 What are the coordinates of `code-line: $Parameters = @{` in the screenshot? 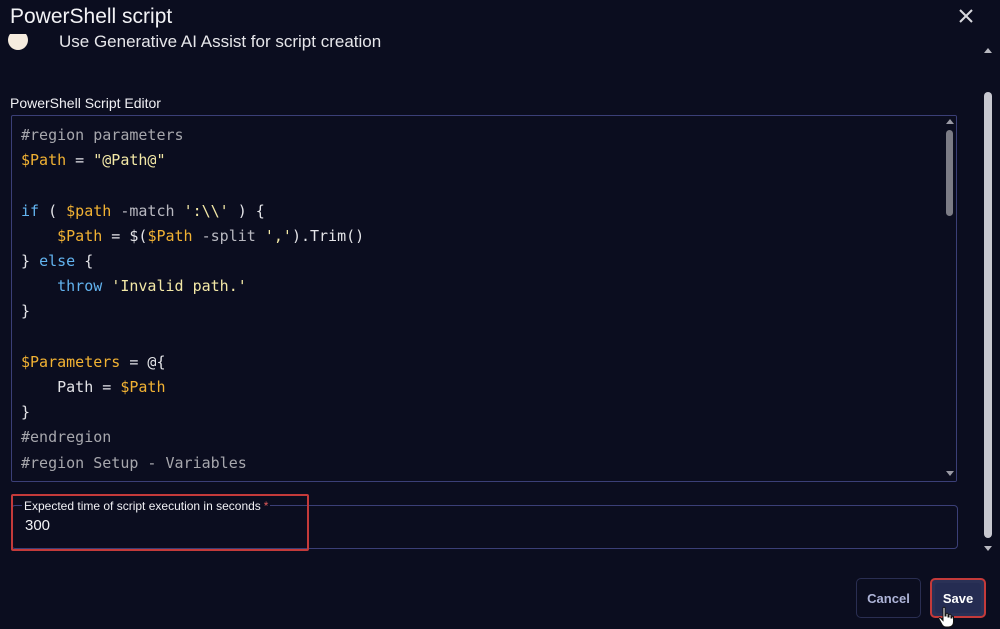 It's located at (93, 361).